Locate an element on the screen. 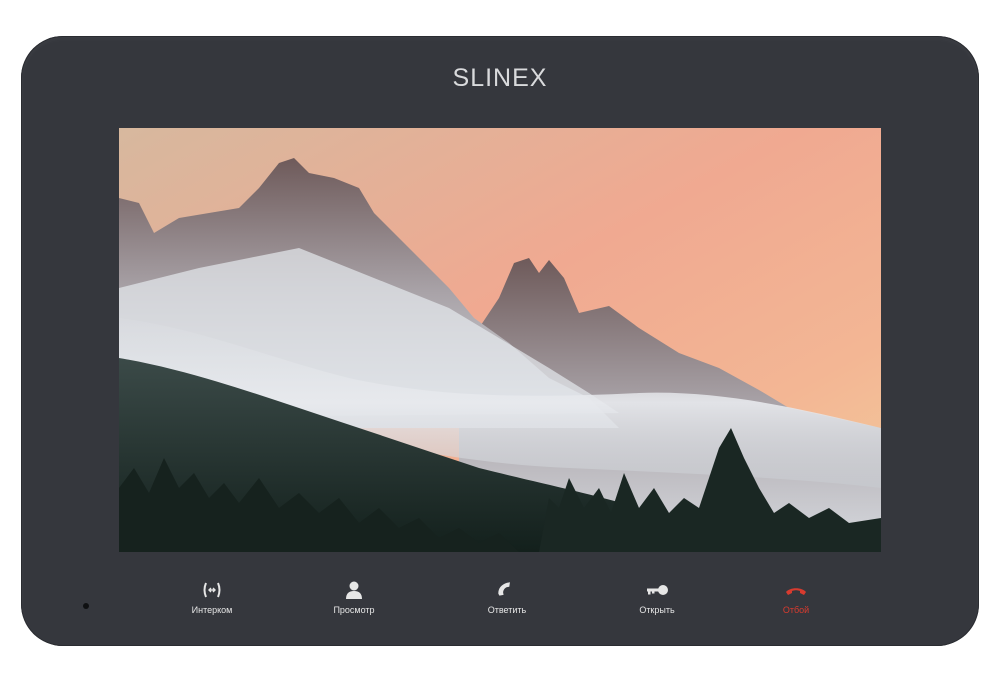 This screenshot has height=688, width=1000. person-icon is located at coordinates (354, 591).